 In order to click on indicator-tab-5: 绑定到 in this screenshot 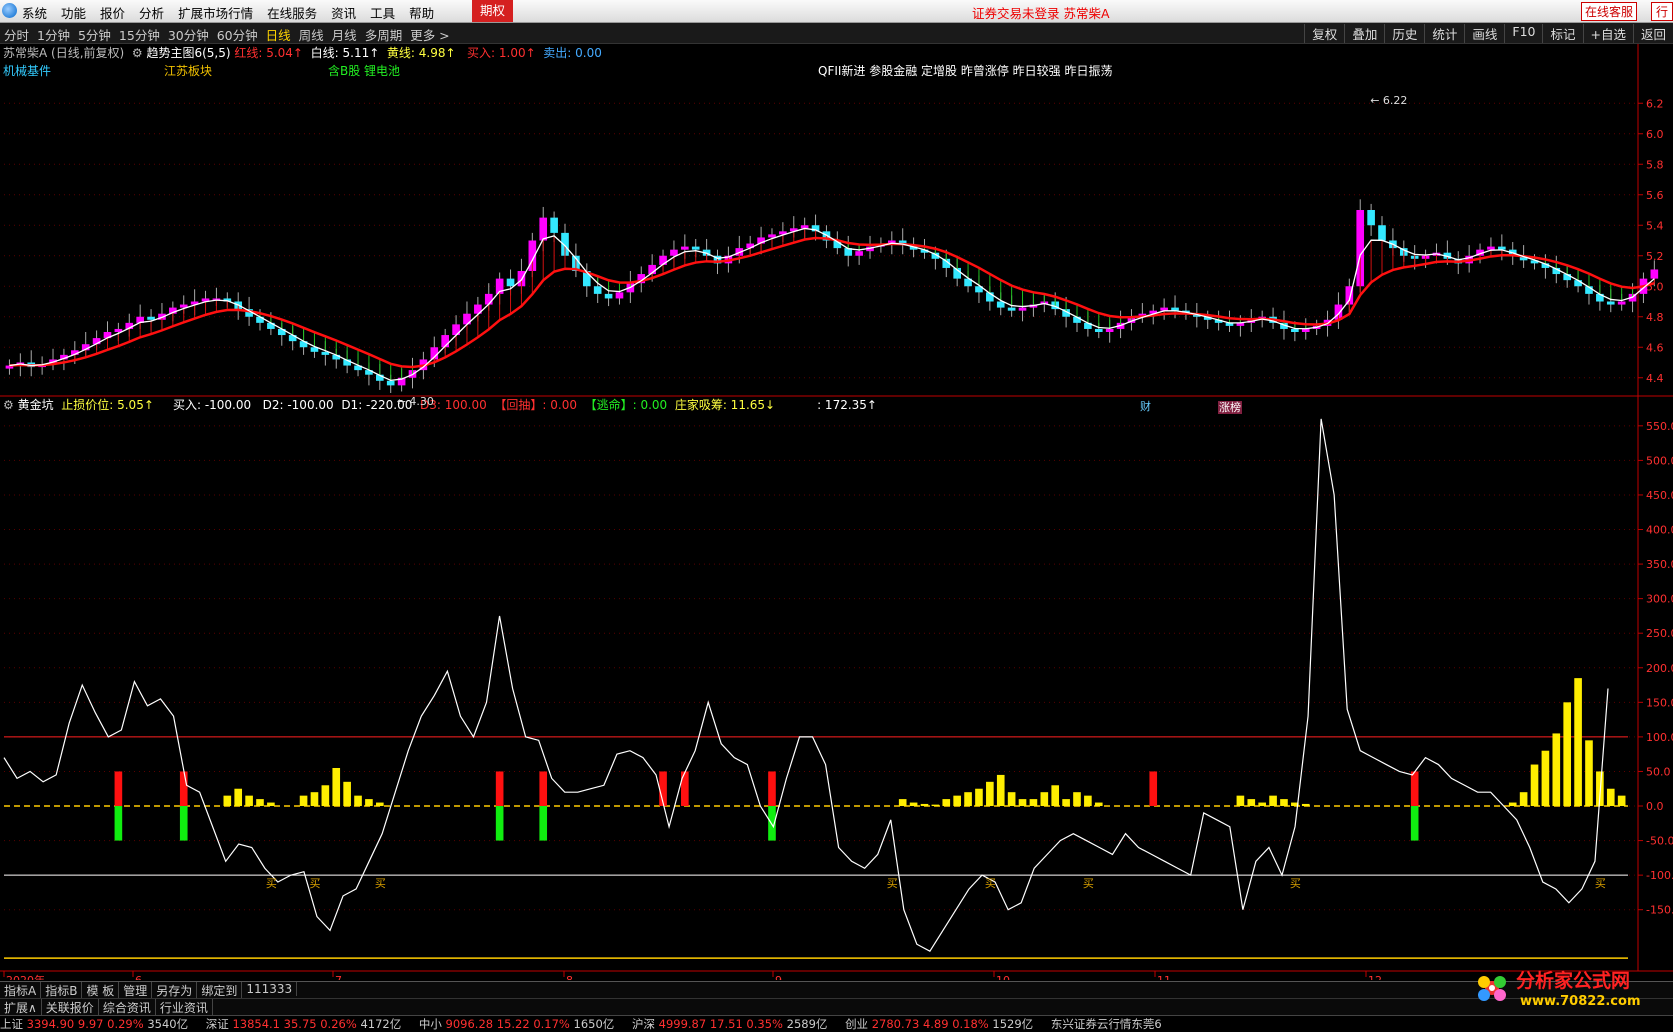, I will do `click(220, 990)`.